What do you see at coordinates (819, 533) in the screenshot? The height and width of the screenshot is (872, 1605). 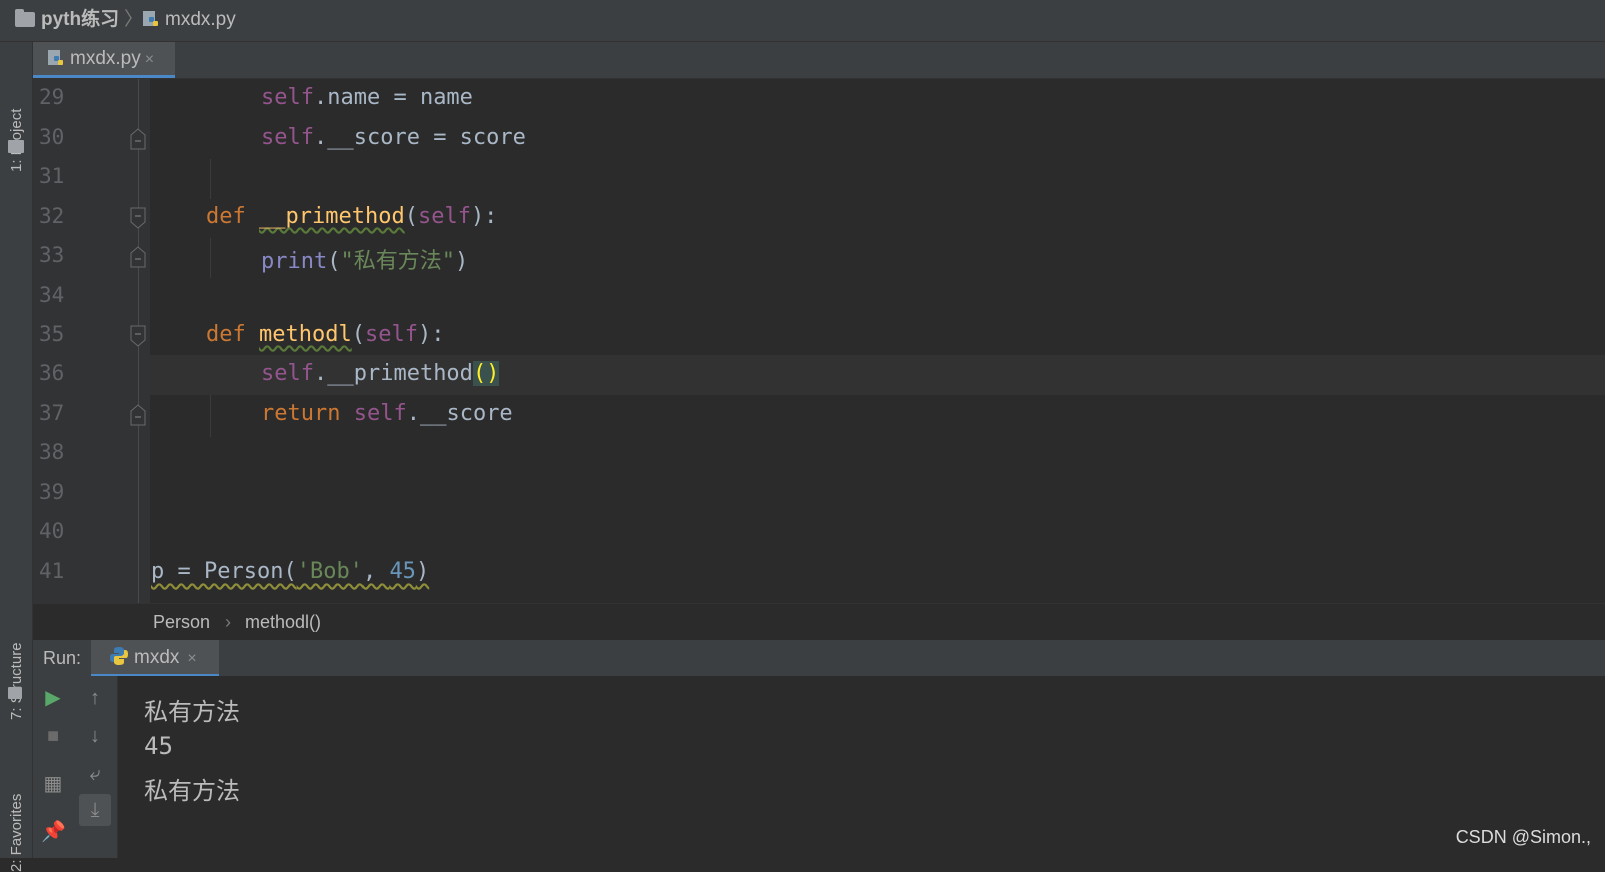 I see `code-line: 40` at bounding box center [819, 533].